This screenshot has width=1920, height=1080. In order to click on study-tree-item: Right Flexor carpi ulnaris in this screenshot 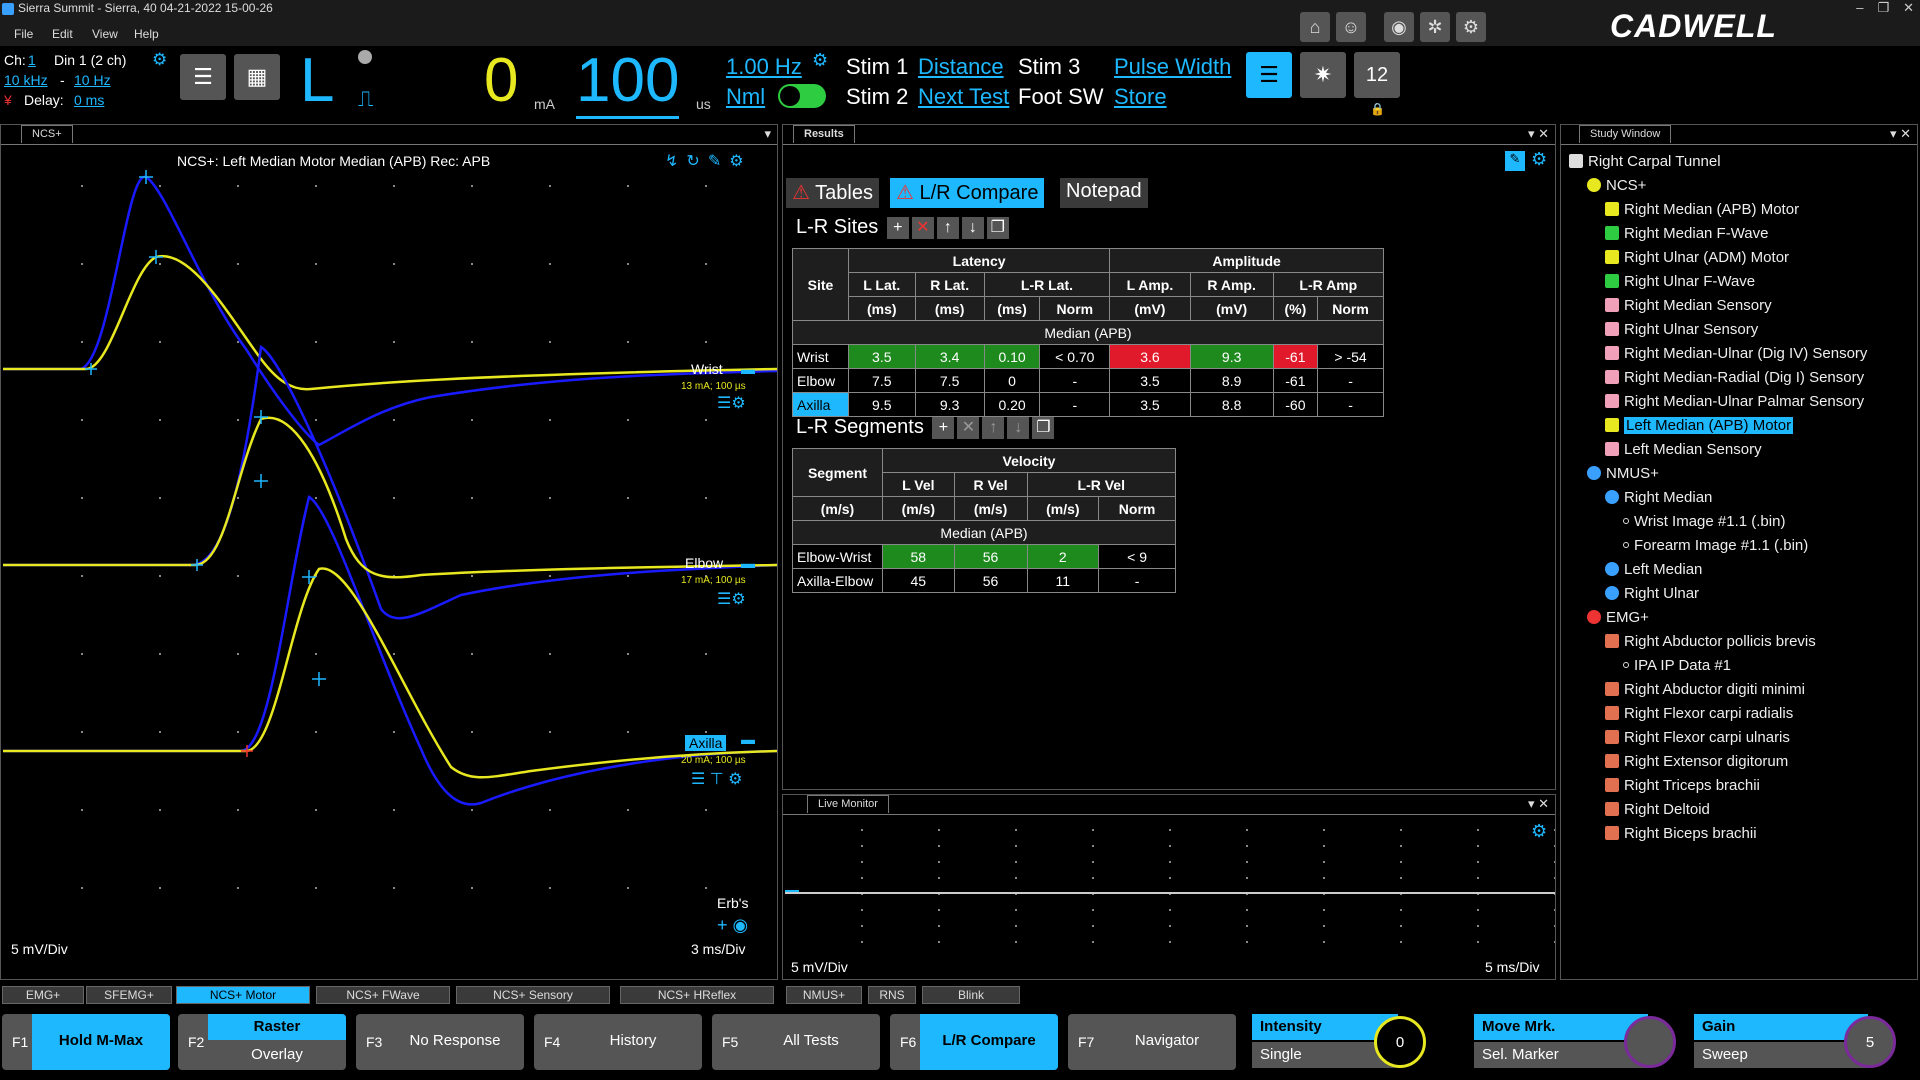, I will do `click(1697, 737)`.